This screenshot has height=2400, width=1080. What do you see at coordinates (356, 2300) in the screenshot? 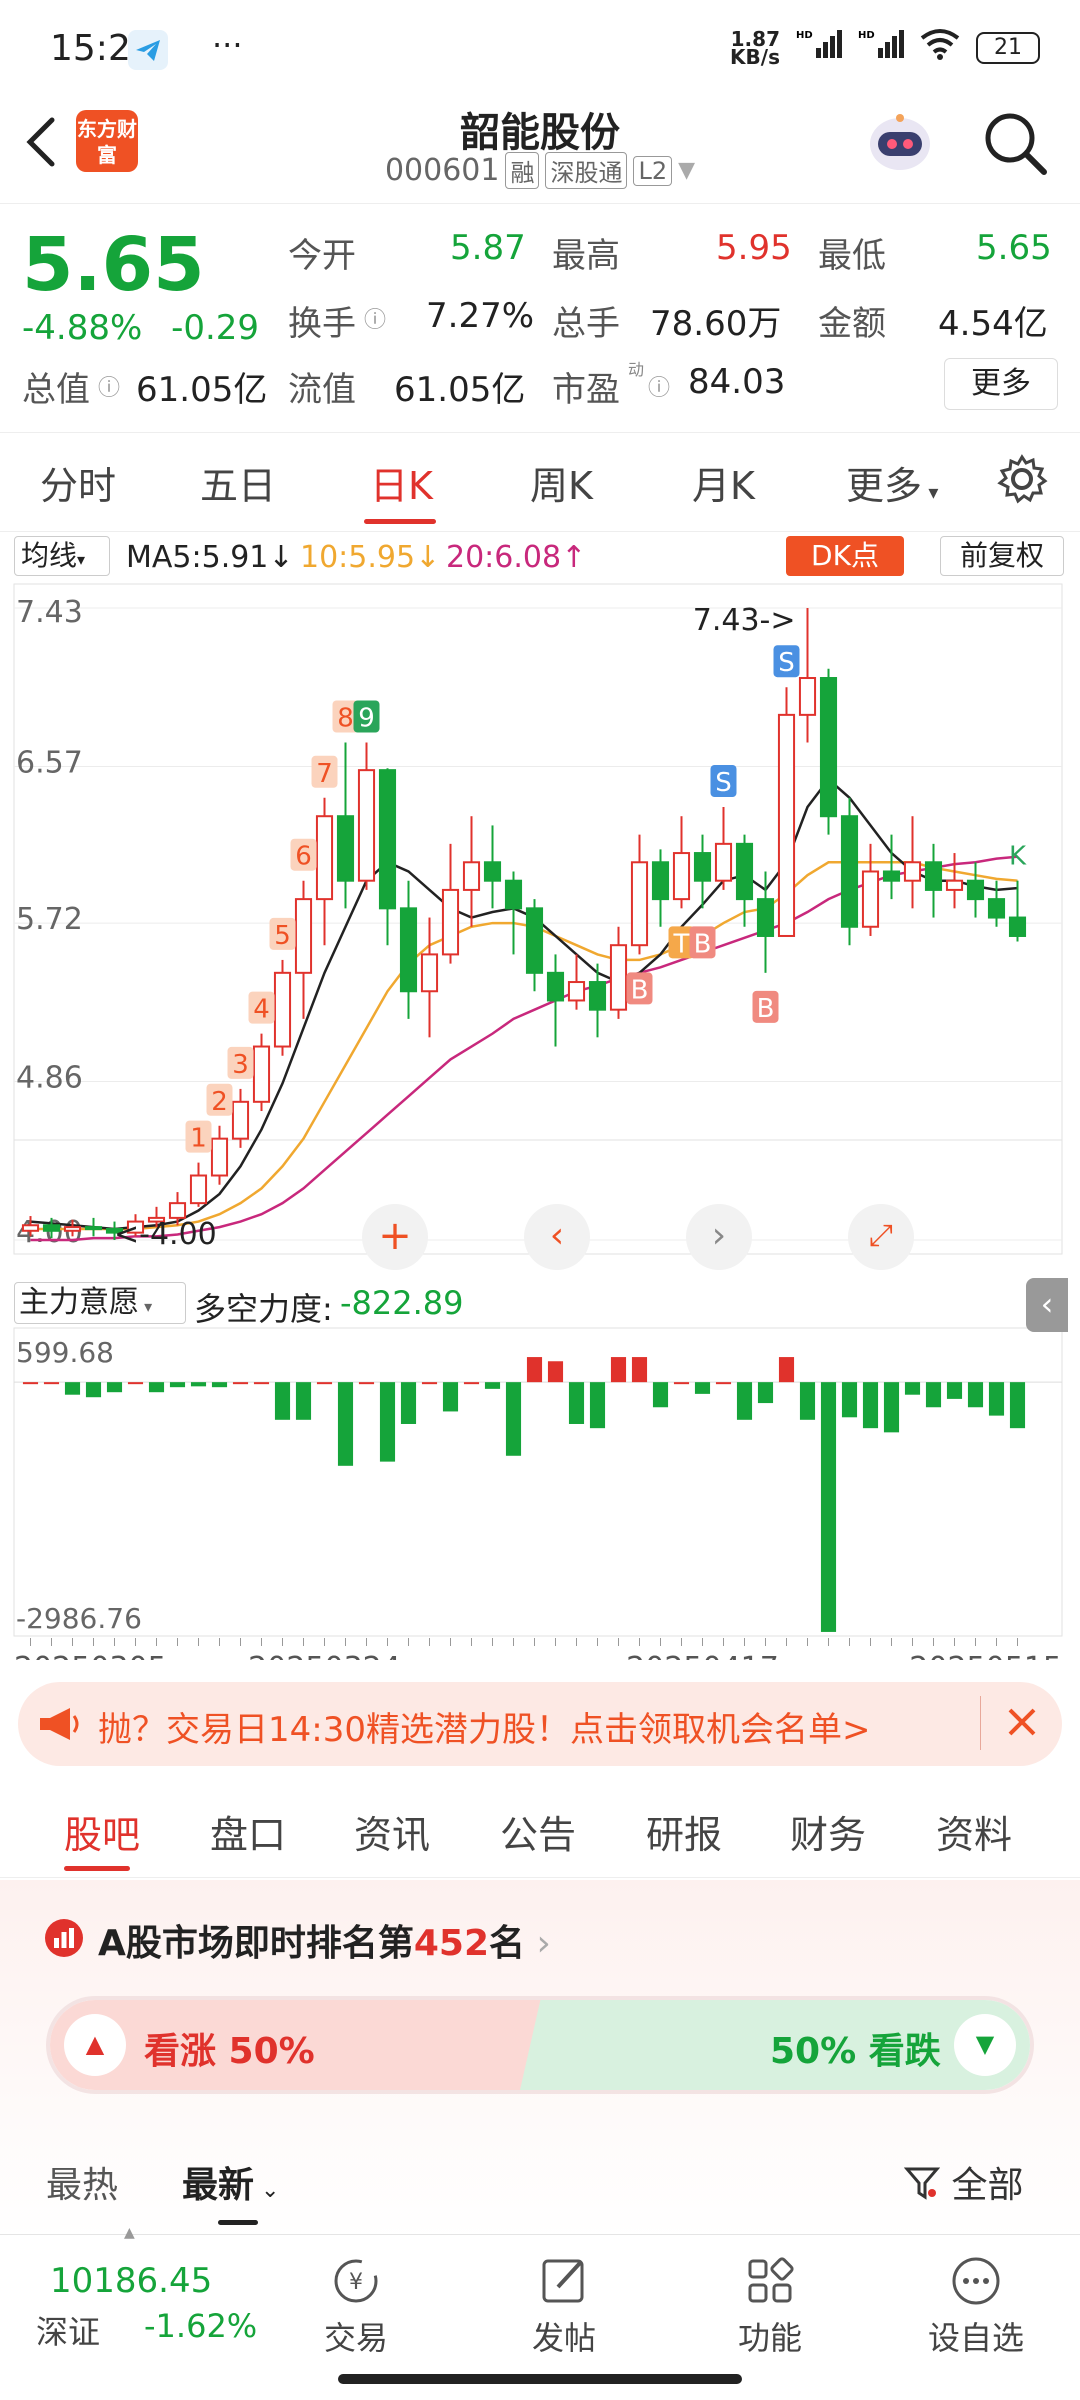
I see `nav-trade: ¥ 交易` at bounding box center [356, 2300].